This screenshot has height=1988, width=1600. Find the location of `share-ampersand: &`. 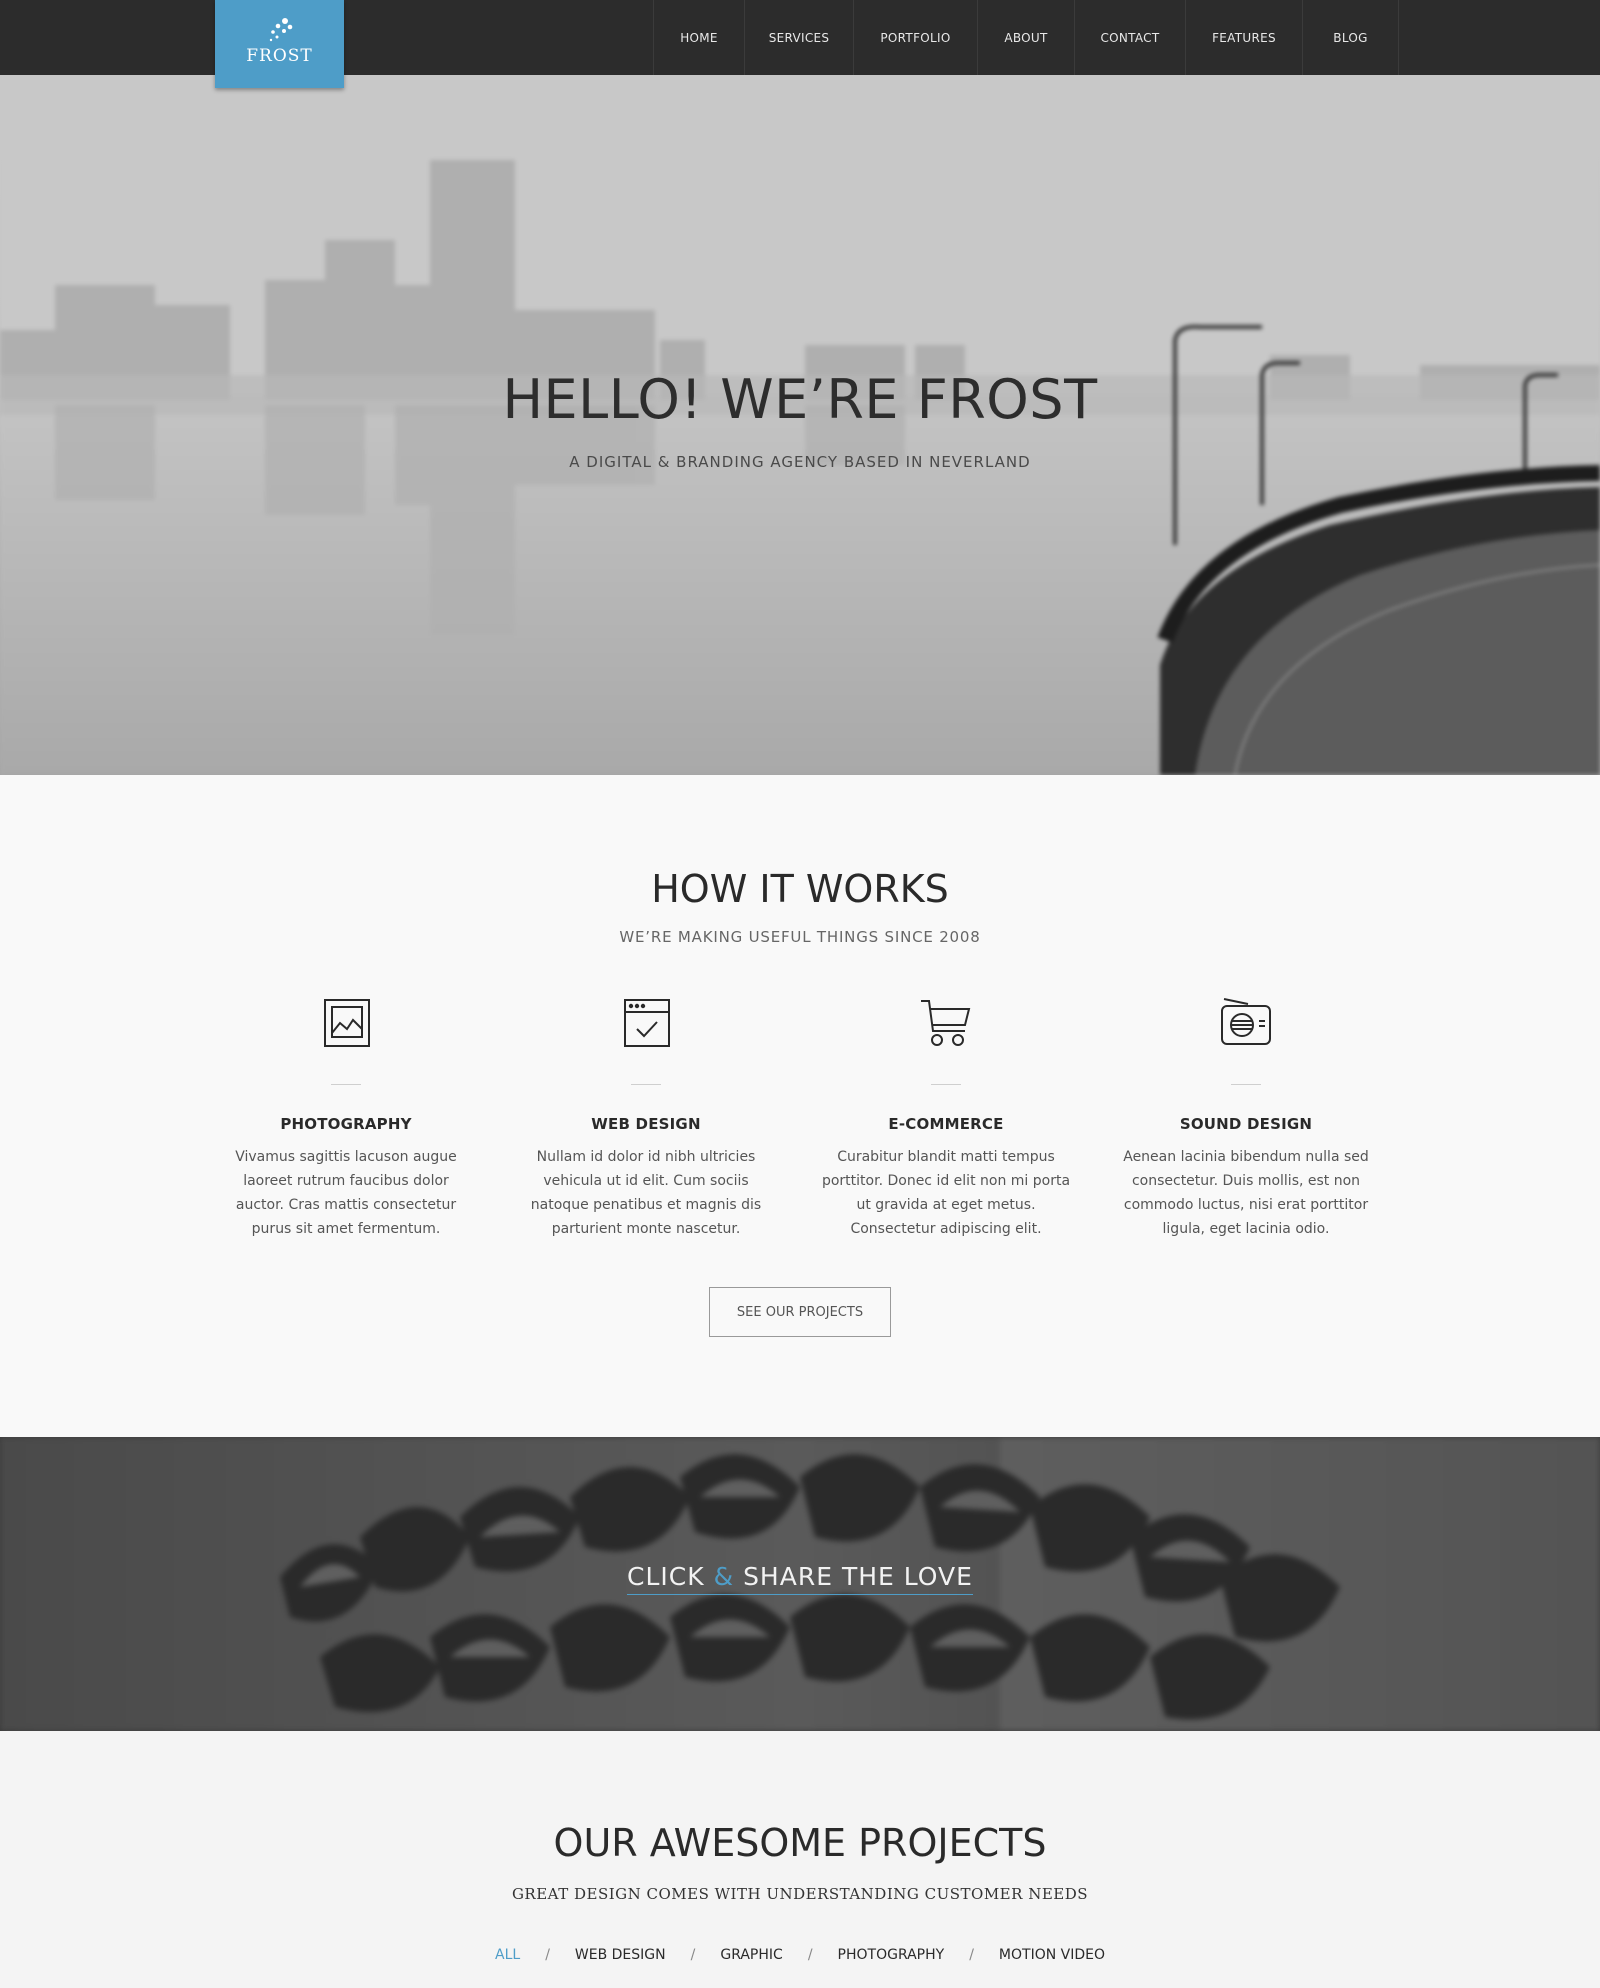

share-ampersand: & is located at coordinates (724, 1576).